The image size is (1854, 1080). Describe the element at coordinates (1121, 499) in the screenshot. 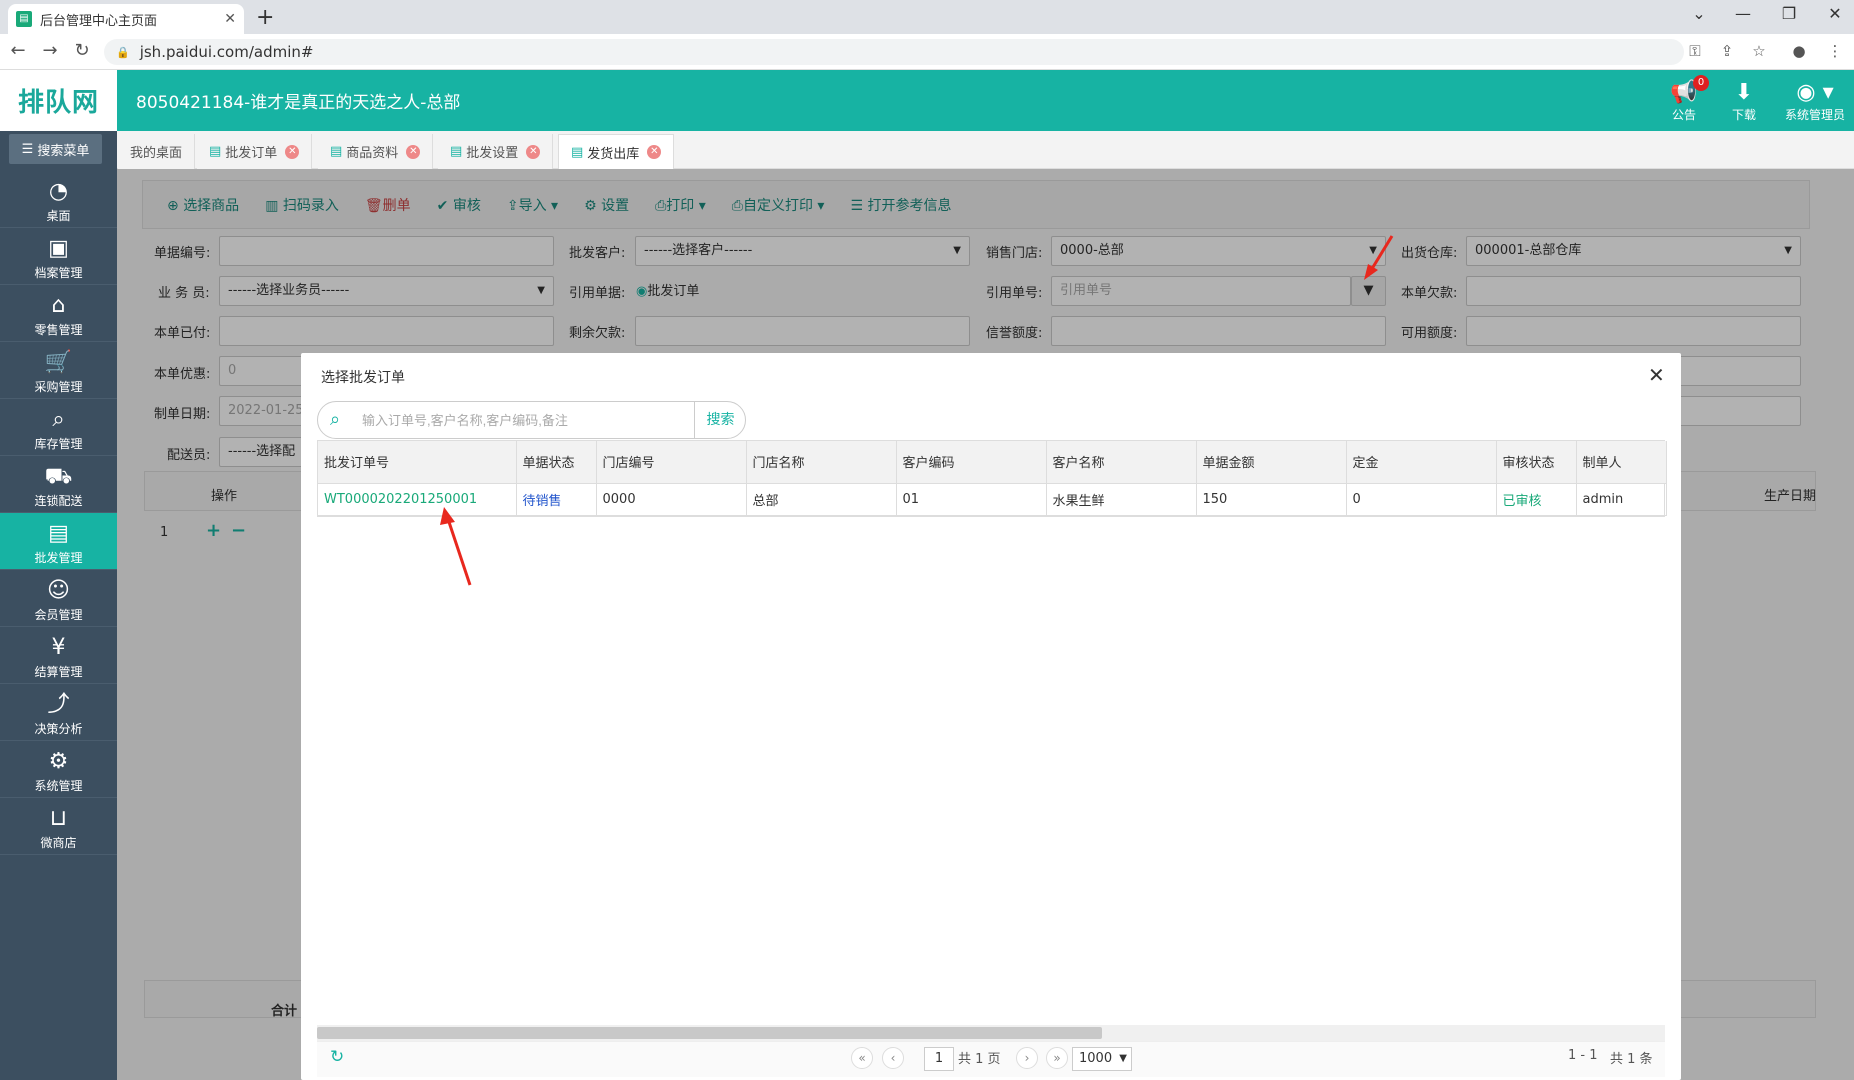

I see `customer-name: 水果生鲜` at that location.